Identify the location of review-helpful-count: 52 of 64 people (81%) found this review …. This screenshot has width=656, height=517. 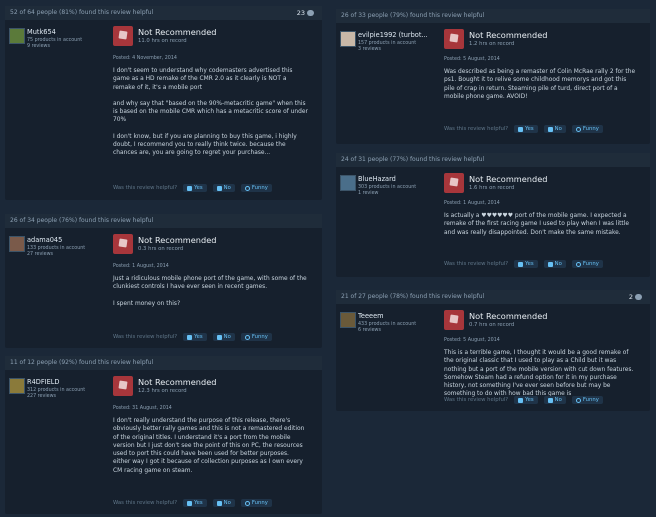
(163, 13).